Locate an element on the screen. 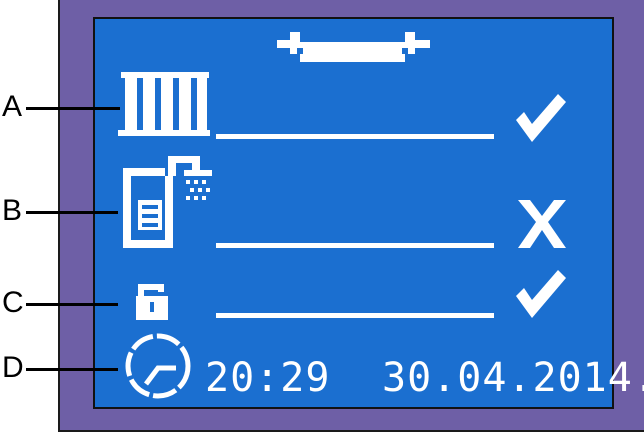  boiler-shower-icon is located at coordinates (167, 202).